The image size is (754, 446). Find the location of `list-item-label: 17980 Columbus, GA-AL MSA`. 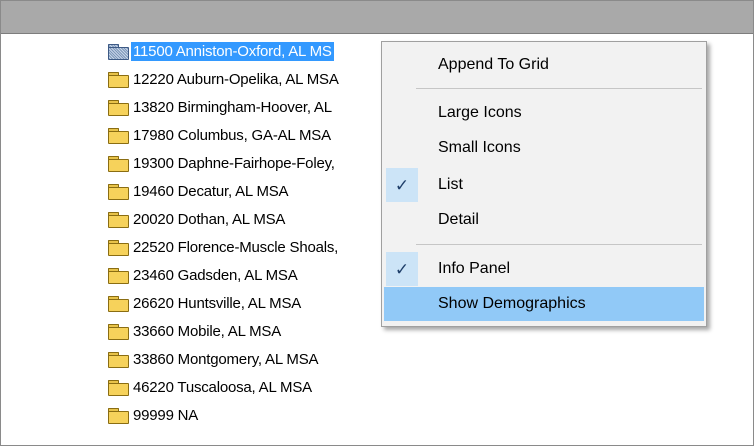

list-item-label: 17980 Columbus, GA-AL MSA is located at coordinates (232, 135).